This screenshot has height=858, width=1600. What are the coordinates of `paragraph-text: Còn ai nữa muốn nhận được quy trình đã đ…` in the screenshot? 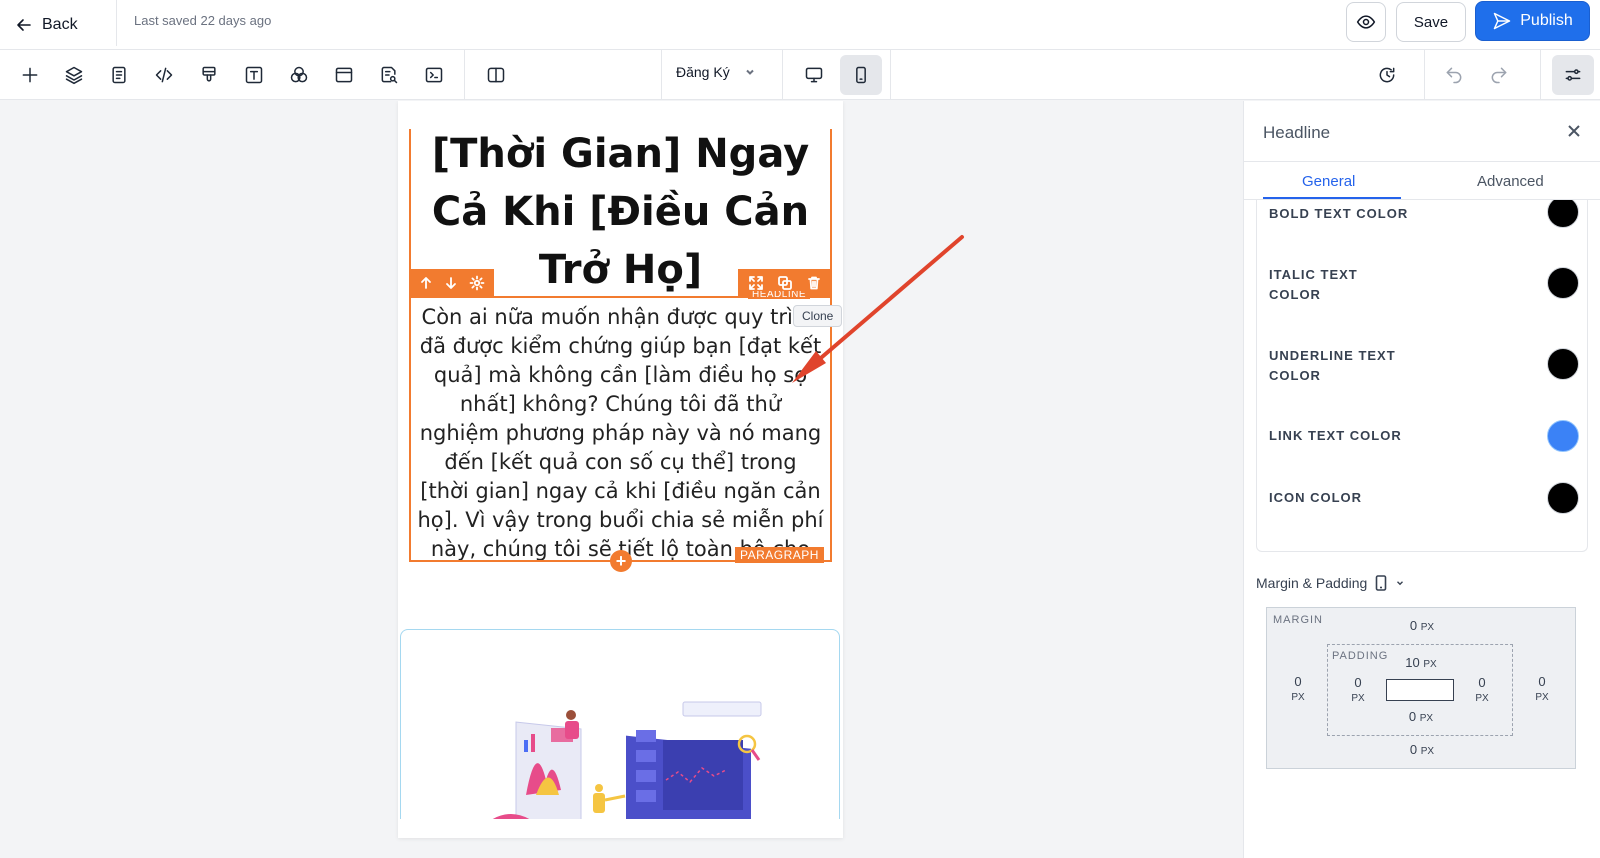 It's located at (620, 431).